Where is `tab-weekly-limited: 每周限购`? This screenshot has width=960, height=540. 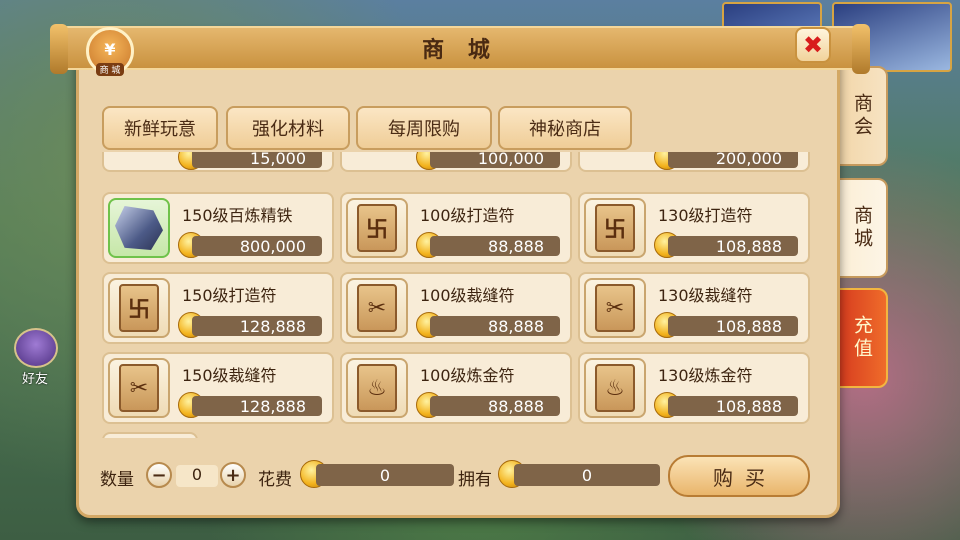 tab-weekly-limited: 每周限购 is located at coordinates (424, 128).